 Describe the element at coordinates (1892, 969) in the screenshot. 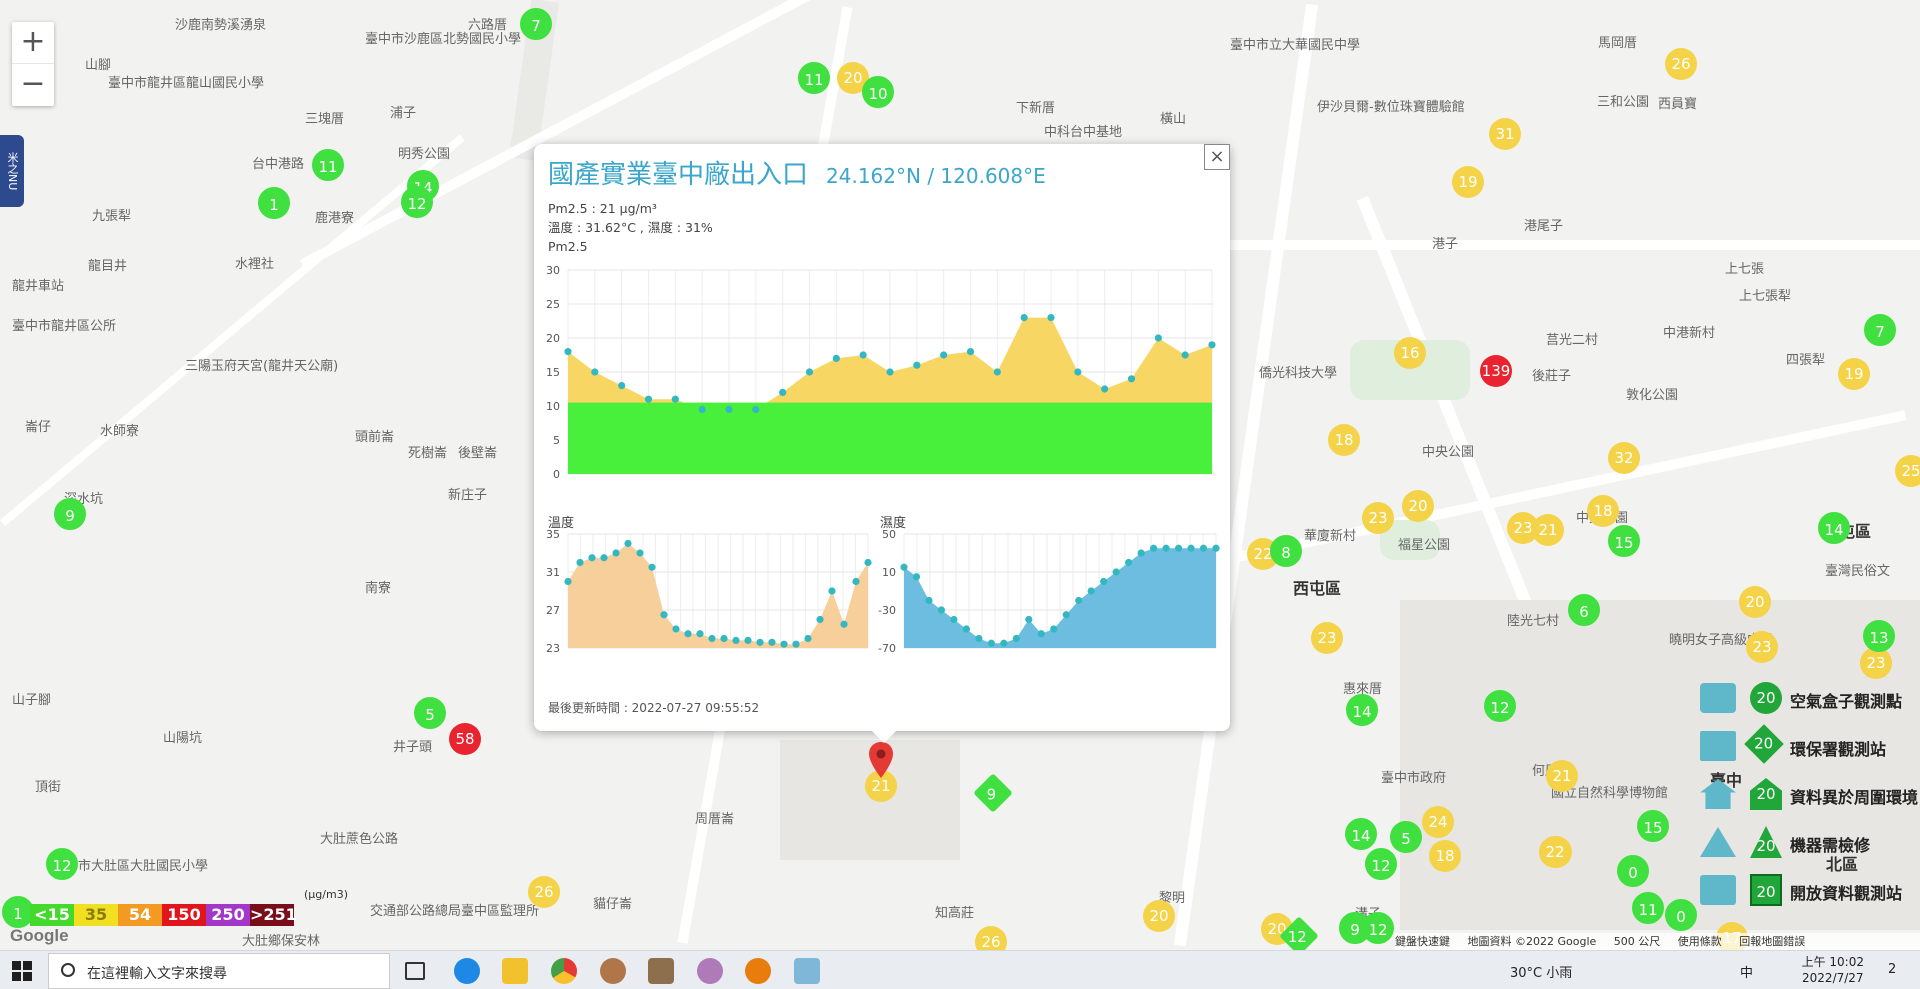

I see `notification-count: 2` at that location.